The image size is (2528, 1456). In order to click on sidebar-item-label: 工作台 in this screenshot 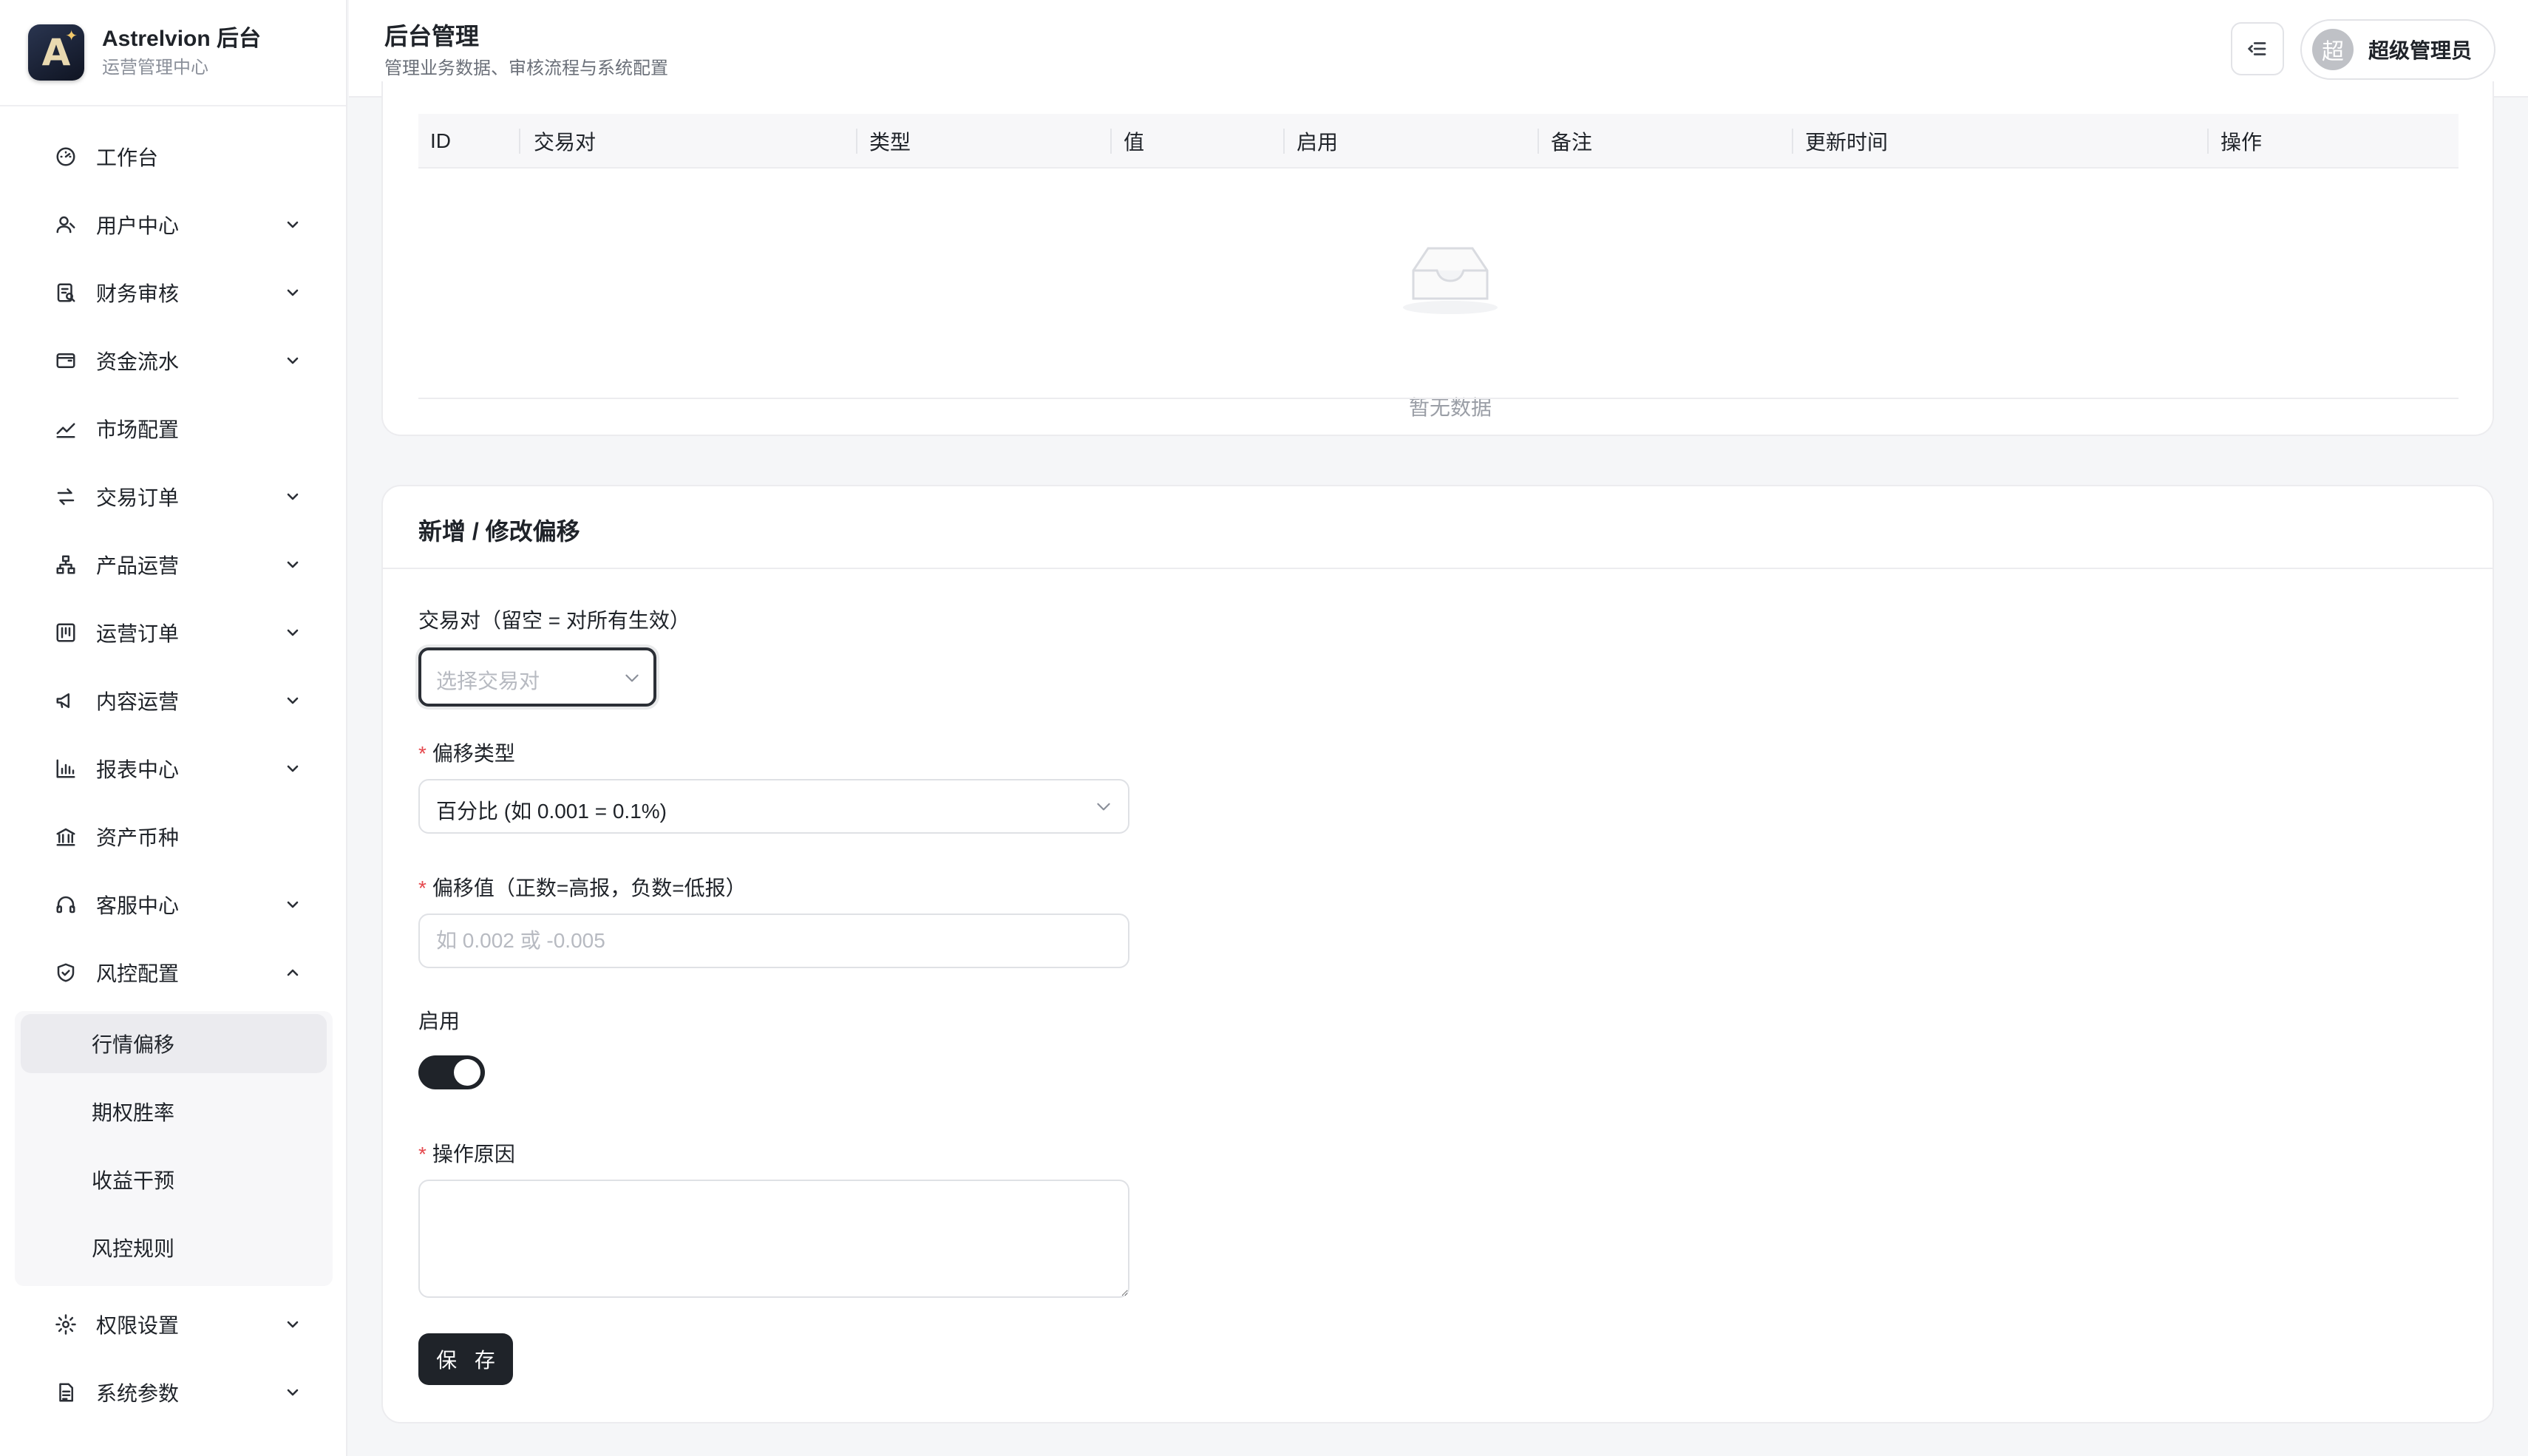, I will do `click(128, 157)`.